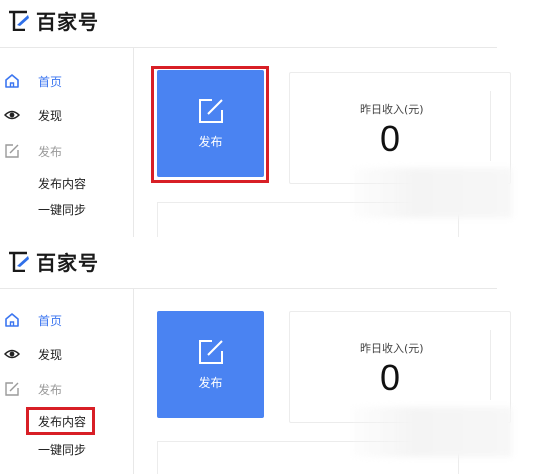 The width and height of the screenshot is (533, 474). Describe the element at coordinates (62, 183) in the screenshot. I see `sidebar-subitem-publish-content: 发布内容` at that location.